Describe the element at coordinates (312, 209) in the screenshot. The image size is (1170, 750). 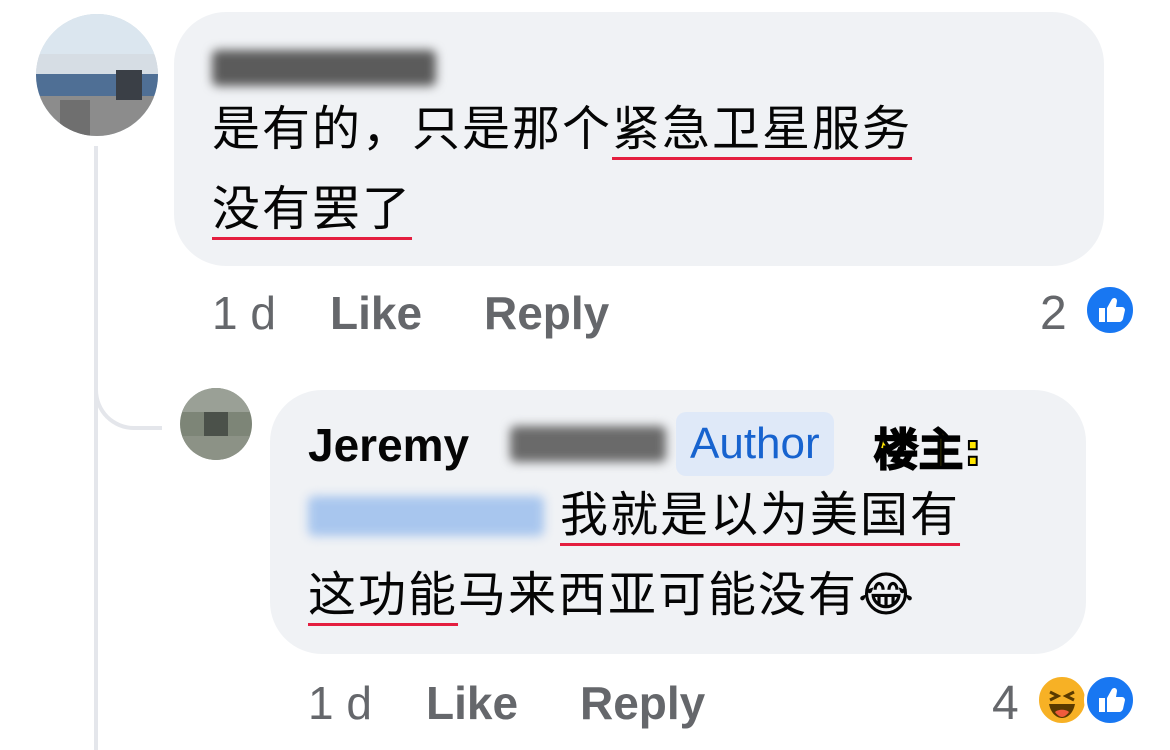
I see `comment-text-line-2: 没有罢了` at that location.